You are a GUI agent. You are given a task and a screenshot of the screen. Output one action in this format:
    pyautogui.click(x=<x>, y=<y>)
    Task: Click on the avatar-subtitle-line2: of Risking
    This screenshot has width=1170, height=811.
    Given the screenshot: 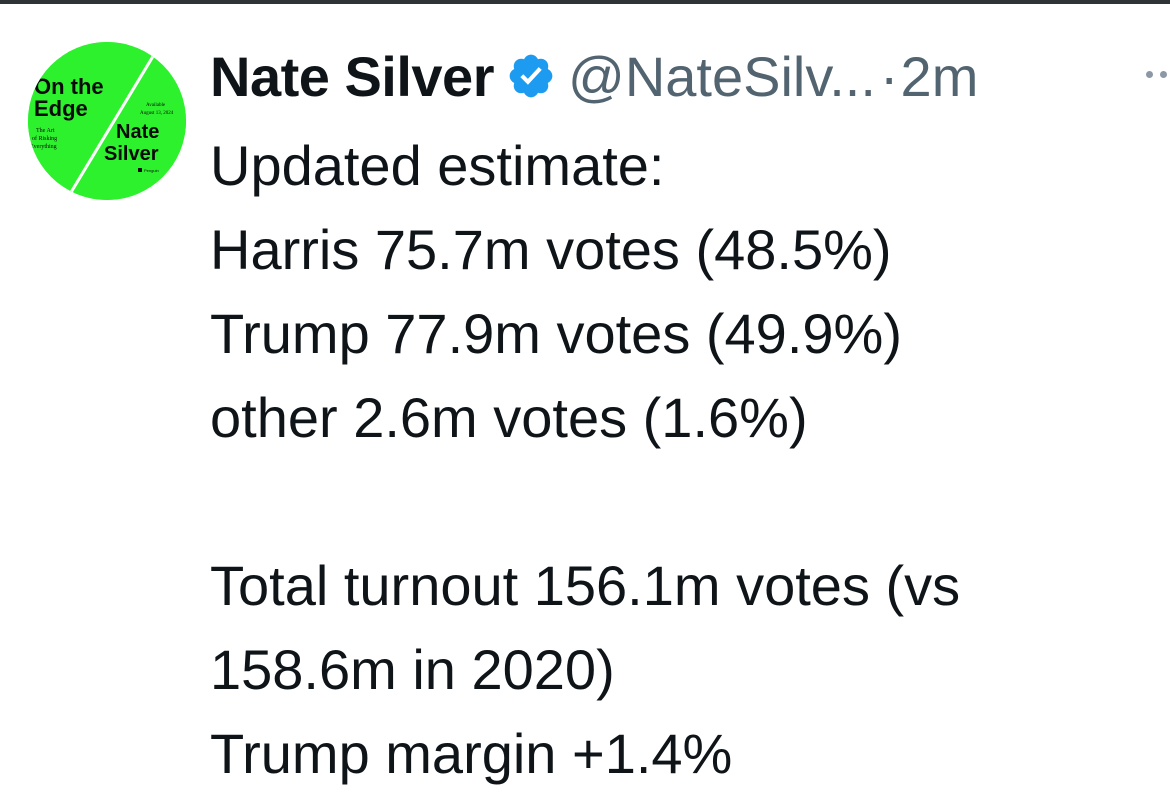 What is the action you would take?
    pyautogui.click(x=44, y=138)
    